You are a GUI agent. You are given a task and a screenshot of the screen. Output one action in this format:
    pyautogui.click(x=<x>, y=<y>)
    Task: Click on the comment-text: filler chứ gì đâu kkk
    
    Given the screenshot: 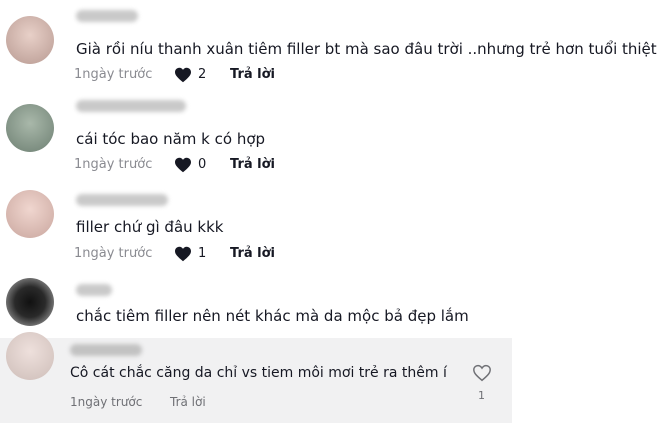 What is the action you would take?
    pyautogui.click(x=150, y=227)
    